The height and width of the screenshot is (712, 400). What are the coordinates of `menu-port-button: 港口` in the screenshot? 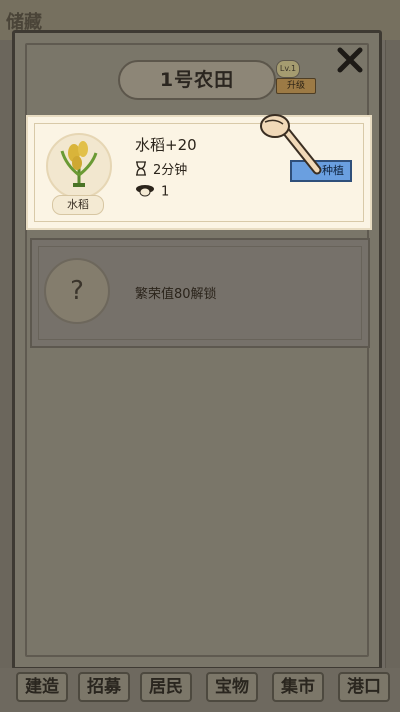 It's located at (364, 687).